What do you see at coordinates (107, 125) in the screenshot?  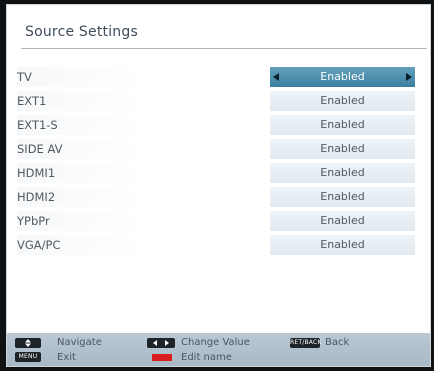 I see `source-label: EXT1-S` at bounding box center [107, 125].